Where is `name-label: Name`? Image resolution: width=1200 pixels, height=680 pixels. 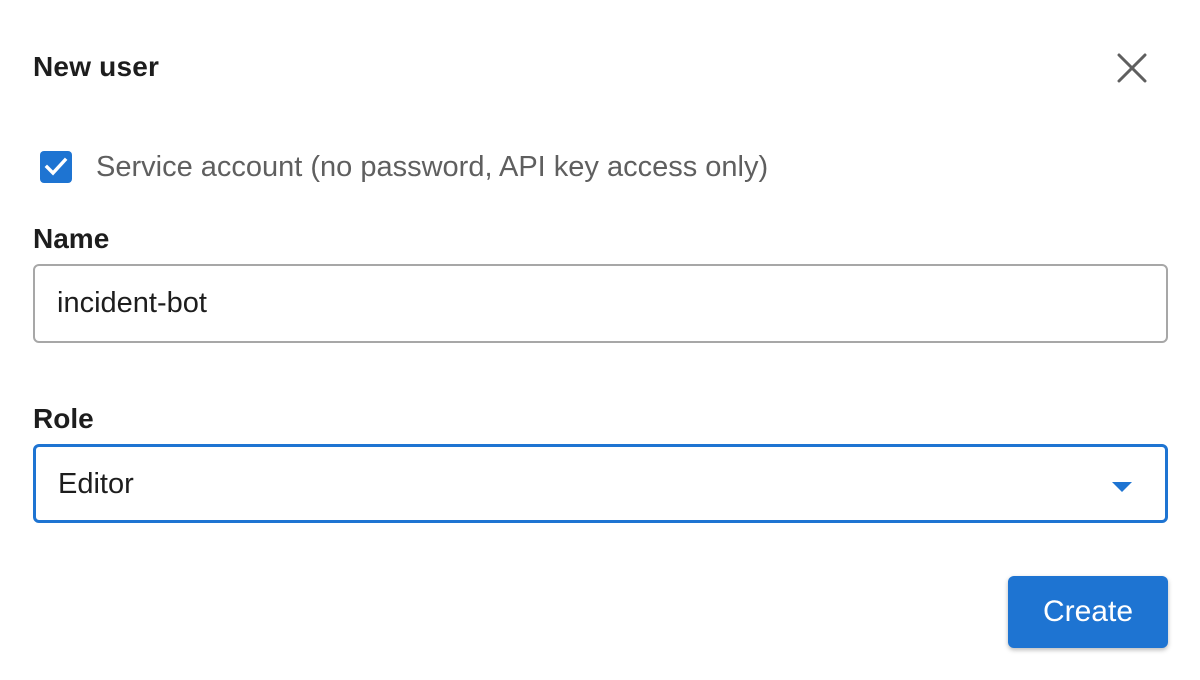
name-label: Name is located at coordinates (71, 238).